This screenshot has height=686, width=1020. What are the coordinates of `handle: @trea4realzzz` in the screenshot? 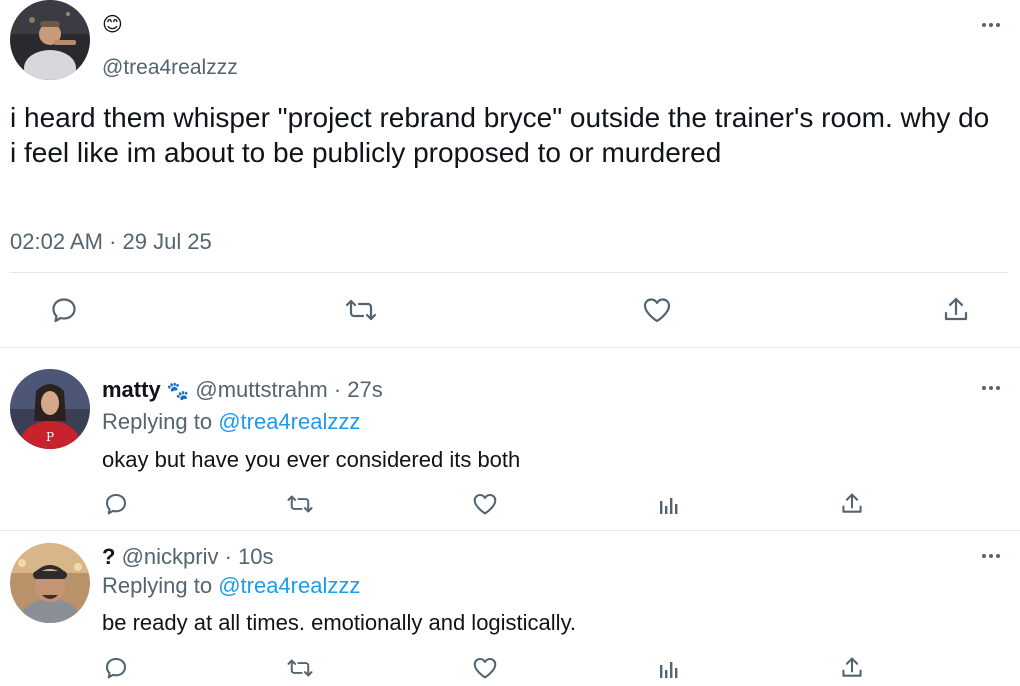 It's located at (170, 68).